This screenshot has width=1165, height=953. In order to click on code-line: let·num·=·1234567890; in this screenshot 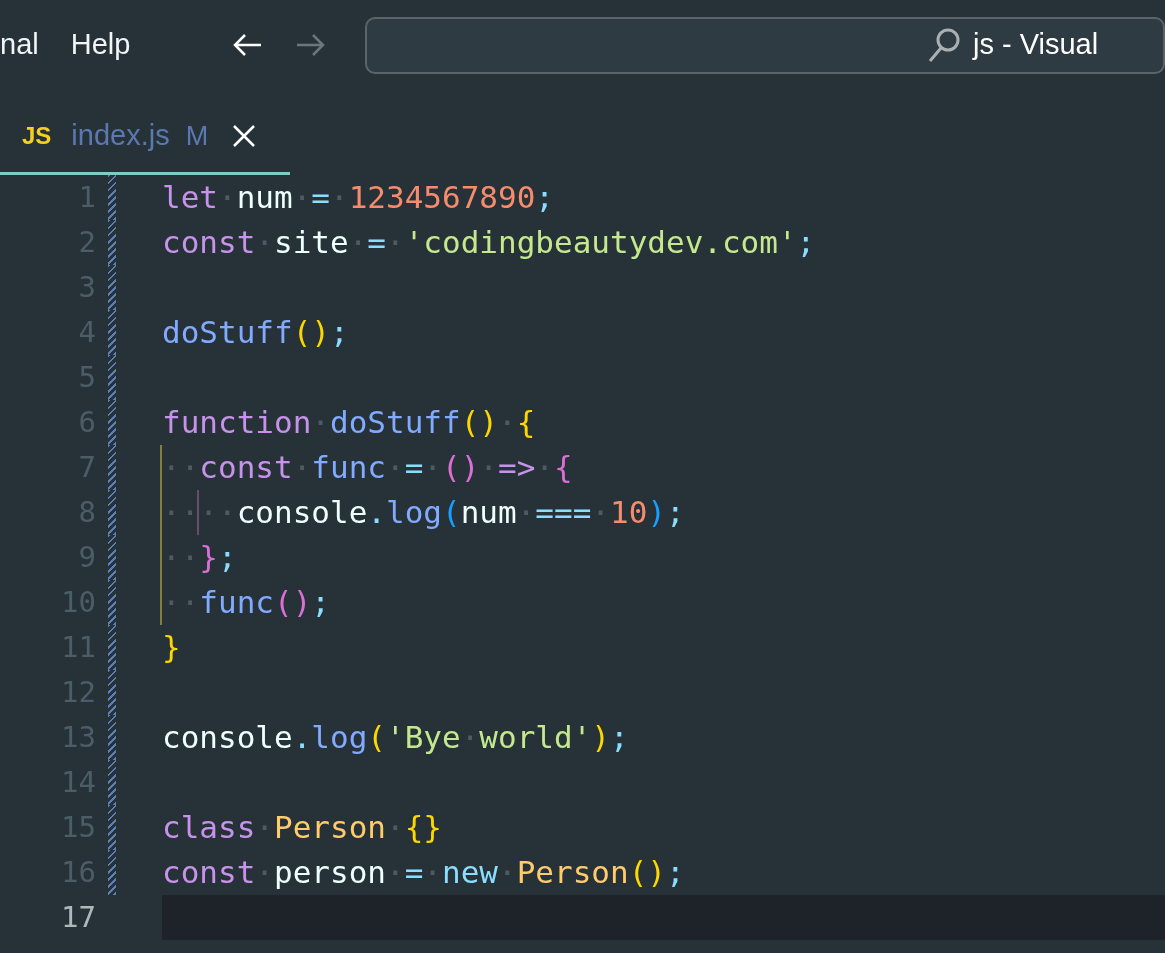, I will do `click(358, 197)`.